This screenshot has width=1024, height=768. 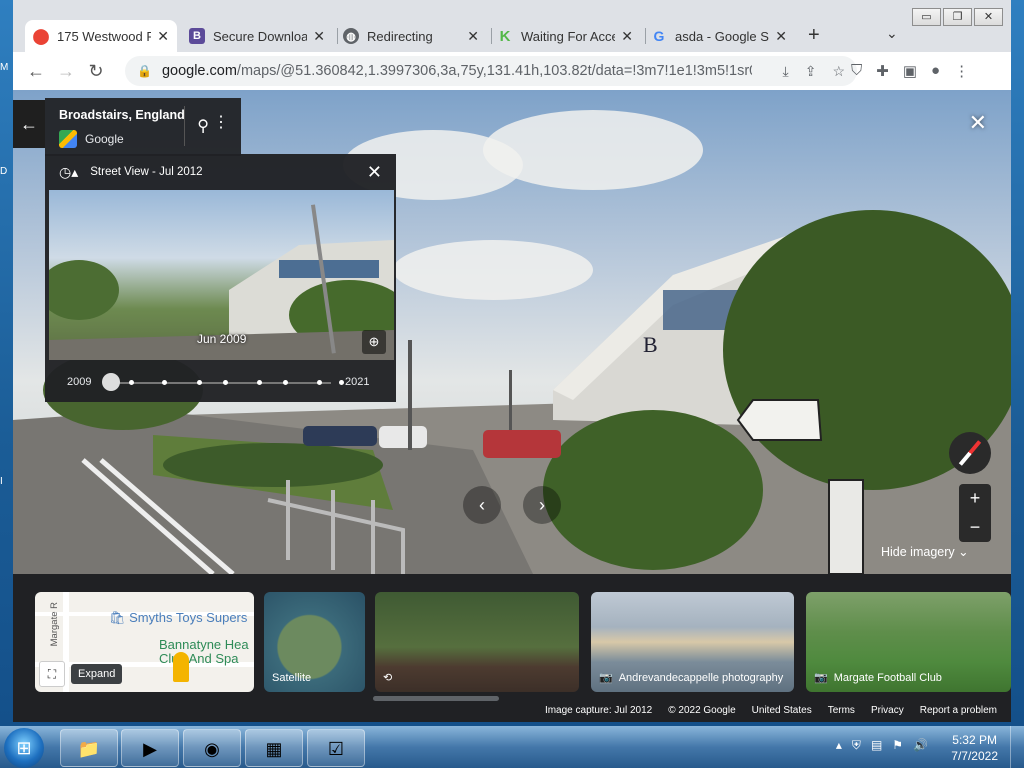 I want to click on pegman-icon, so click(x=181, y=667).